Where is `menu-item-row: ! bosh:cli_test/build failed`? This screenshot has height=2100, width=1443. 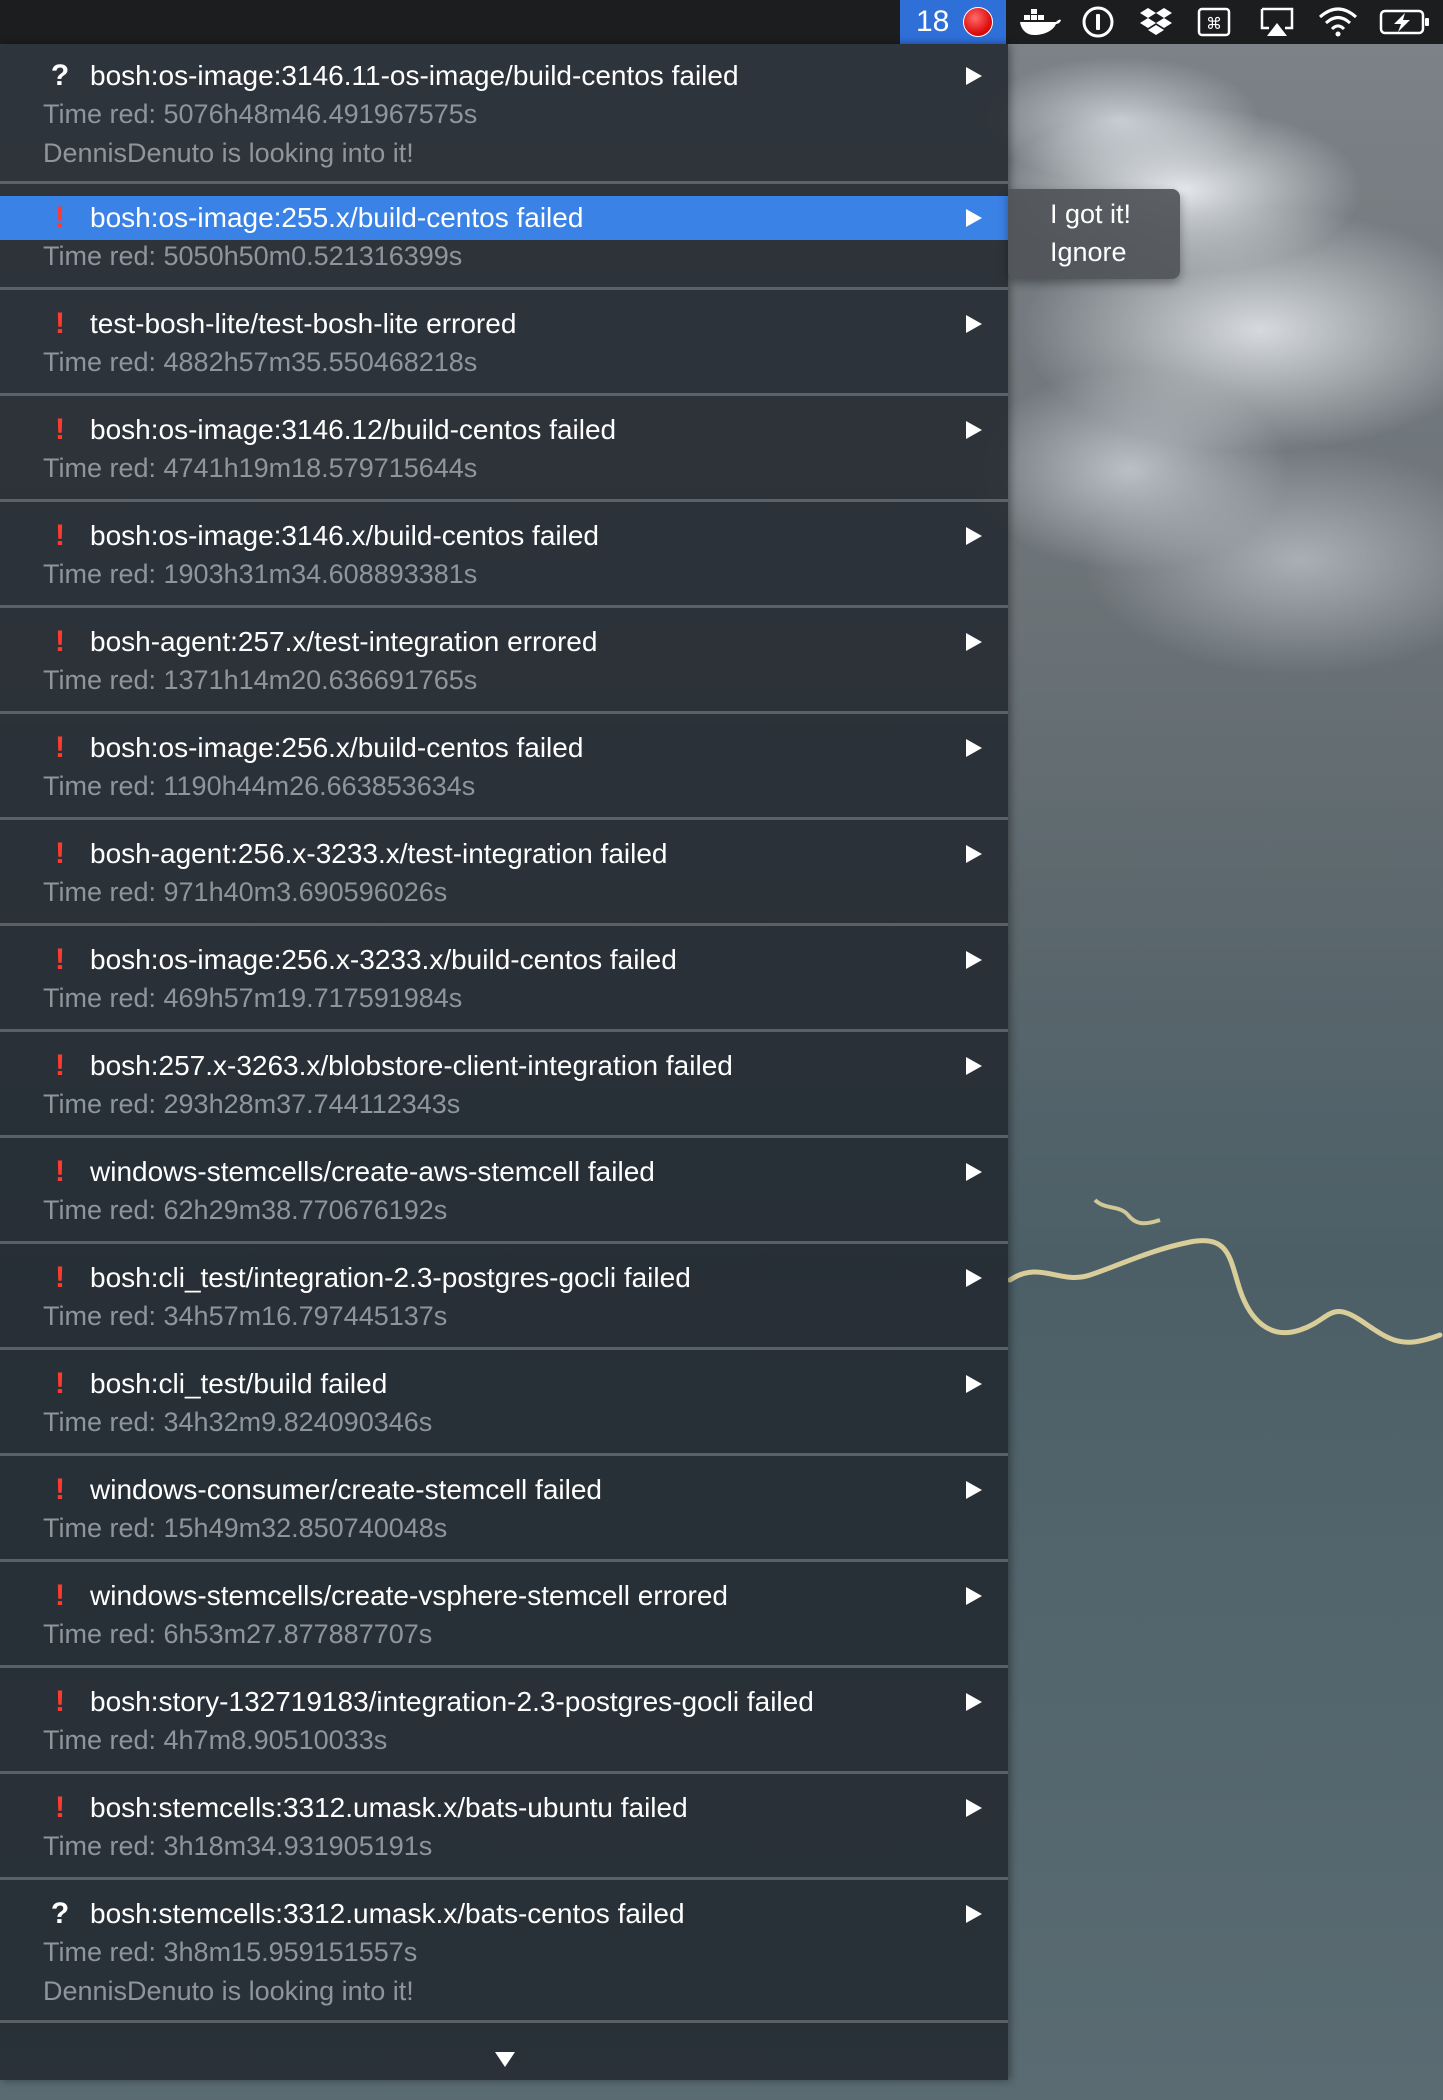
menu-item-row: ! bosh:cli_test/build failed is located at coordinates (504, 1384).